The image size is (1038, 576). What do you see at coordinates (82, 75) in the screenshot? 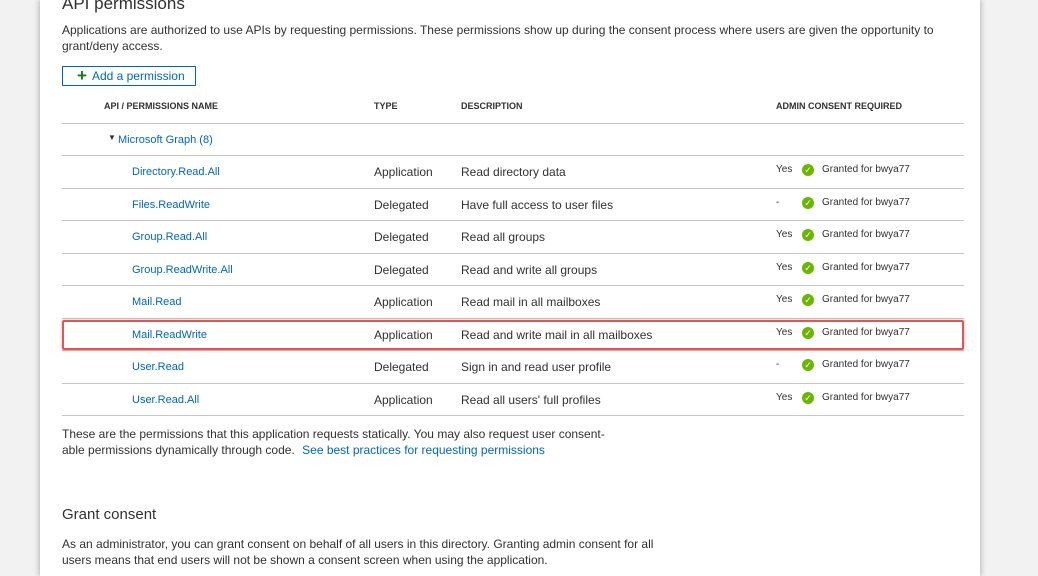
I see `plus-icon: +` at bounding box center [82, 75].